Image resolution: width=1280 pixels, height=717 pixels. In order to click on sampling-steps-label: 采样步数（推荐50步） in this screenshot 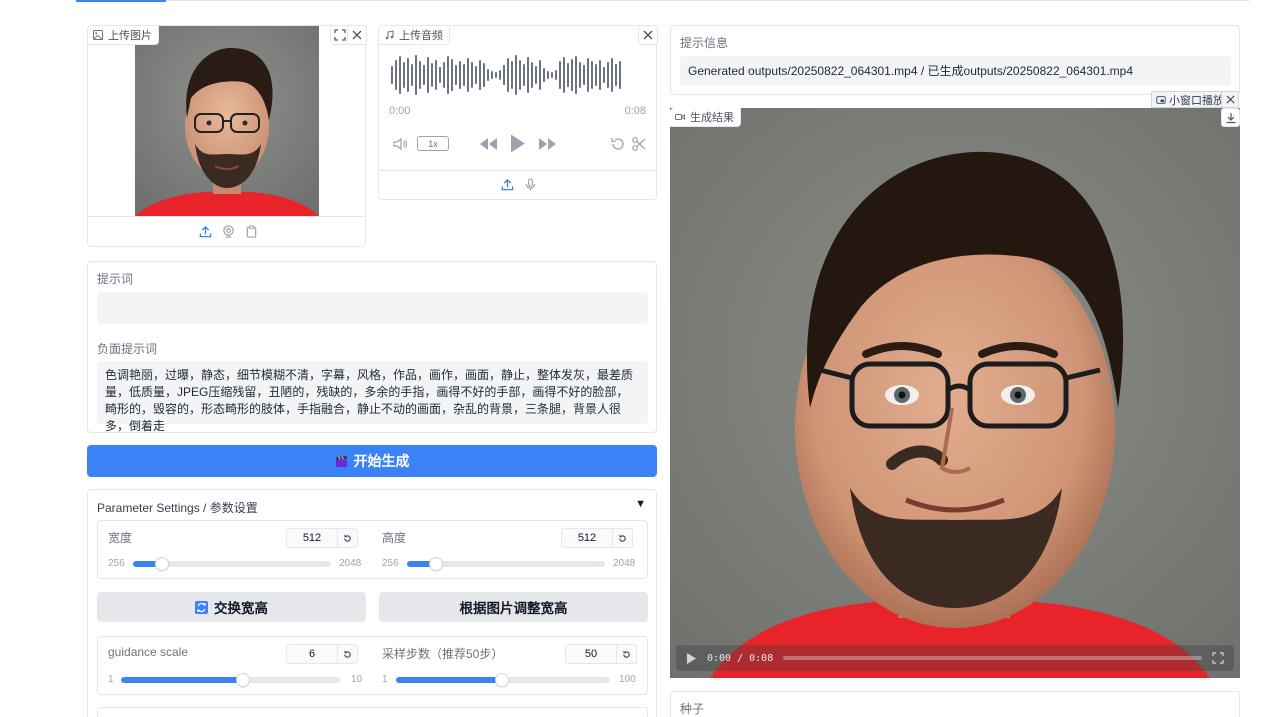, I will do `click(443, 654)`.